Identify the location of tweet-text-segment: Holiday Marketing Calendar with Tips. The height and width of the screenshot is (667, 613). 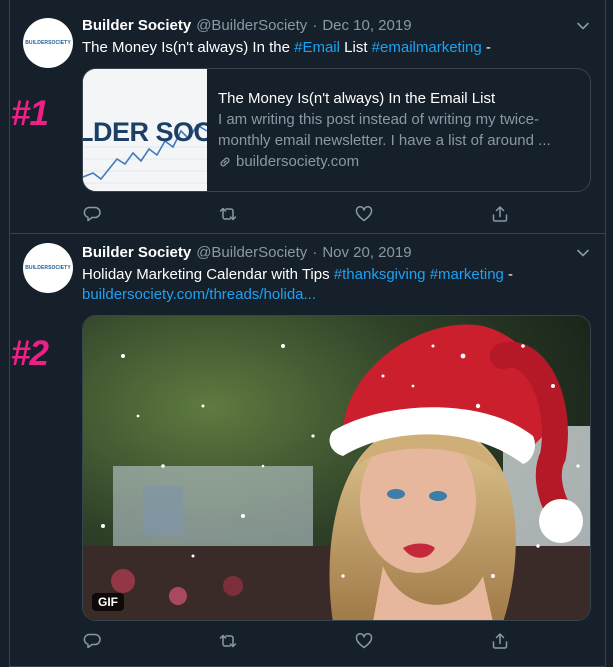
(208, 274).